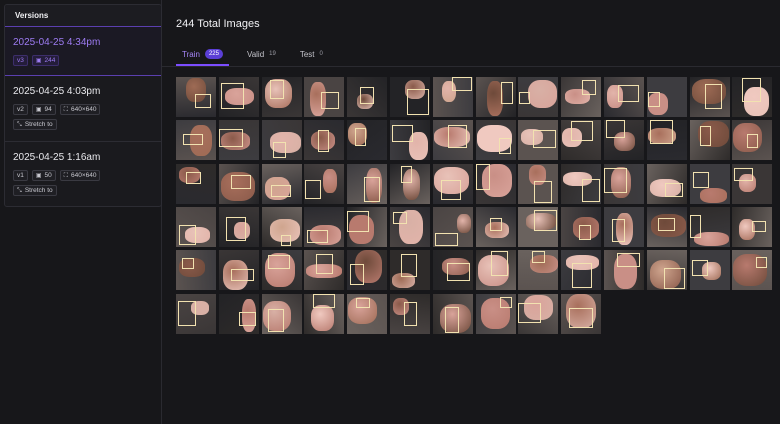  What do you see at coordinates (202, 55) in the screenshot?
I see `tab-train: Train 225` at bounding box center [202, 55].